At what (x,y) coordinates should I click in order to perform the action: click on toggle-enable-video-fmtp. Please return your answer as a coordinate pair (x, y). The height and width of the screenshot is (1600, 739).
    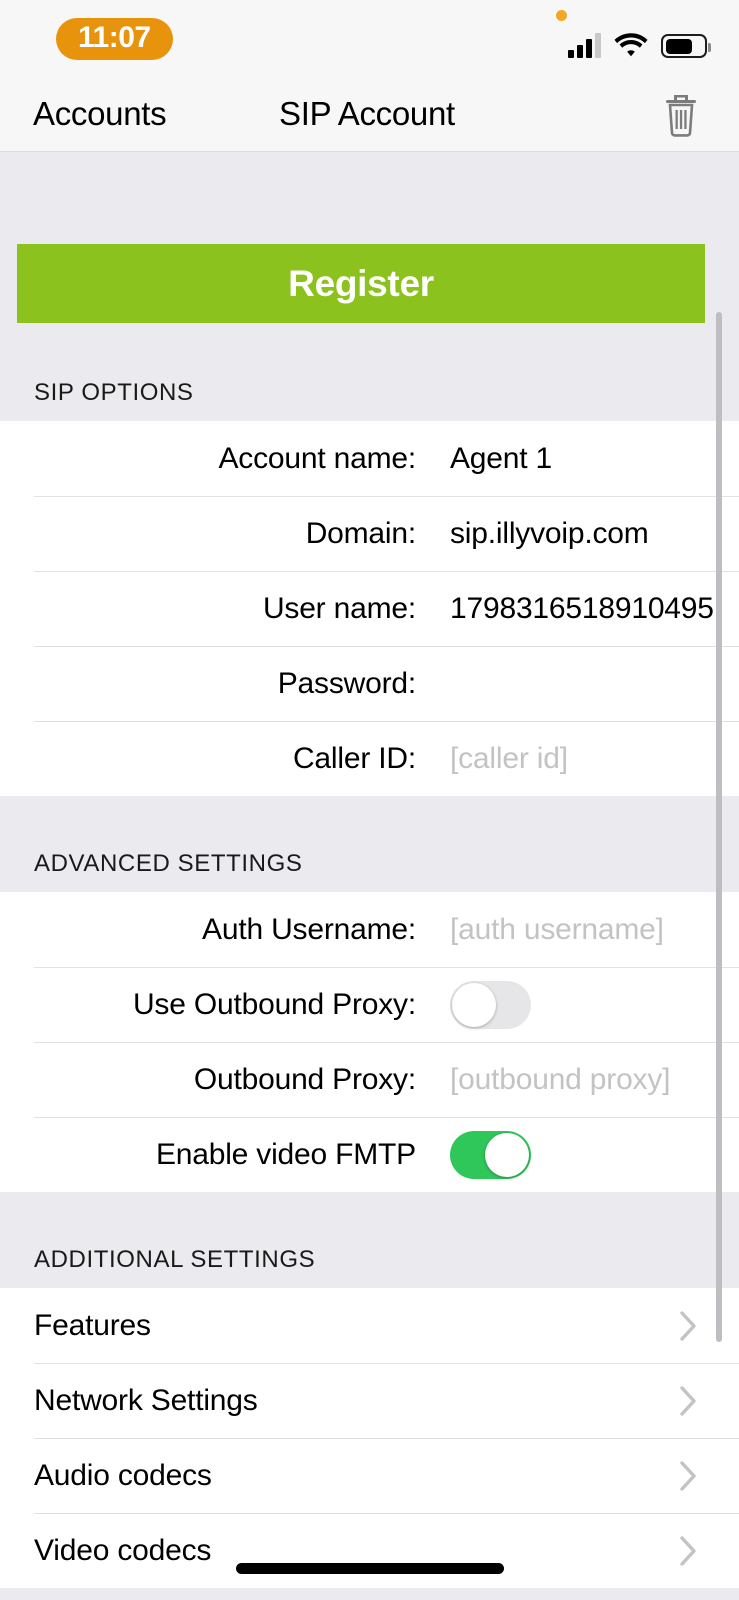
    Looking at the image, I should click on (490, 1154).